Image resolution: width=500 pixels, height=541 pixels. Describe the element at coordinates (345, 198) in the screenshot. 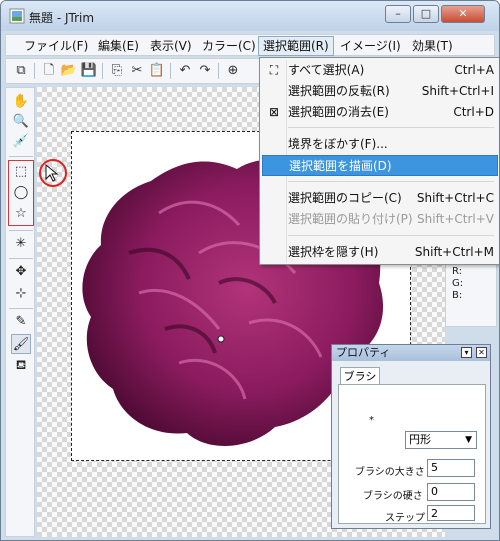

I see `menu-item-label: 選択範囲のコピー(C)` at that location.